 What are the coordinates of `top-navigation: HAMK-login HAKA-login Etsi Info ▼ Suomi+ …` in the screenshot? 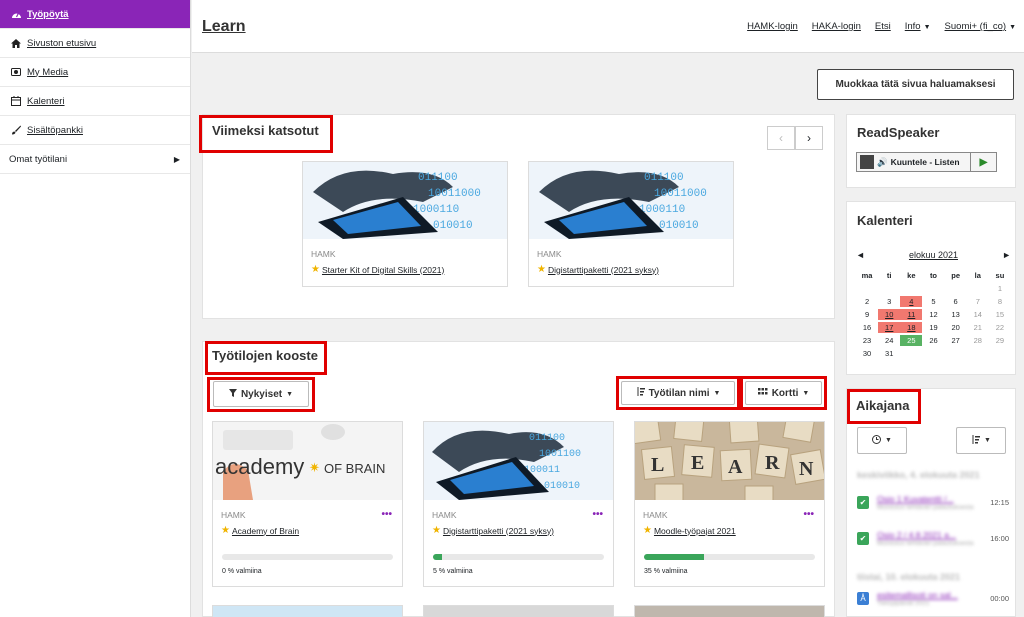 It's located at (881, 26).